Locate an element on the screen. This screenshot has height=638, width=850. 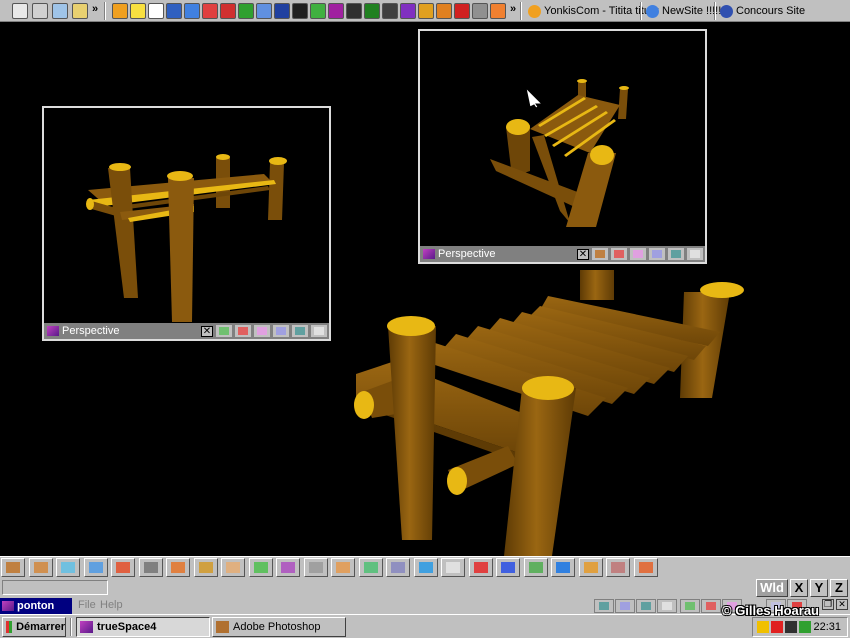
cube-tool is located at coordinates (40, 567).